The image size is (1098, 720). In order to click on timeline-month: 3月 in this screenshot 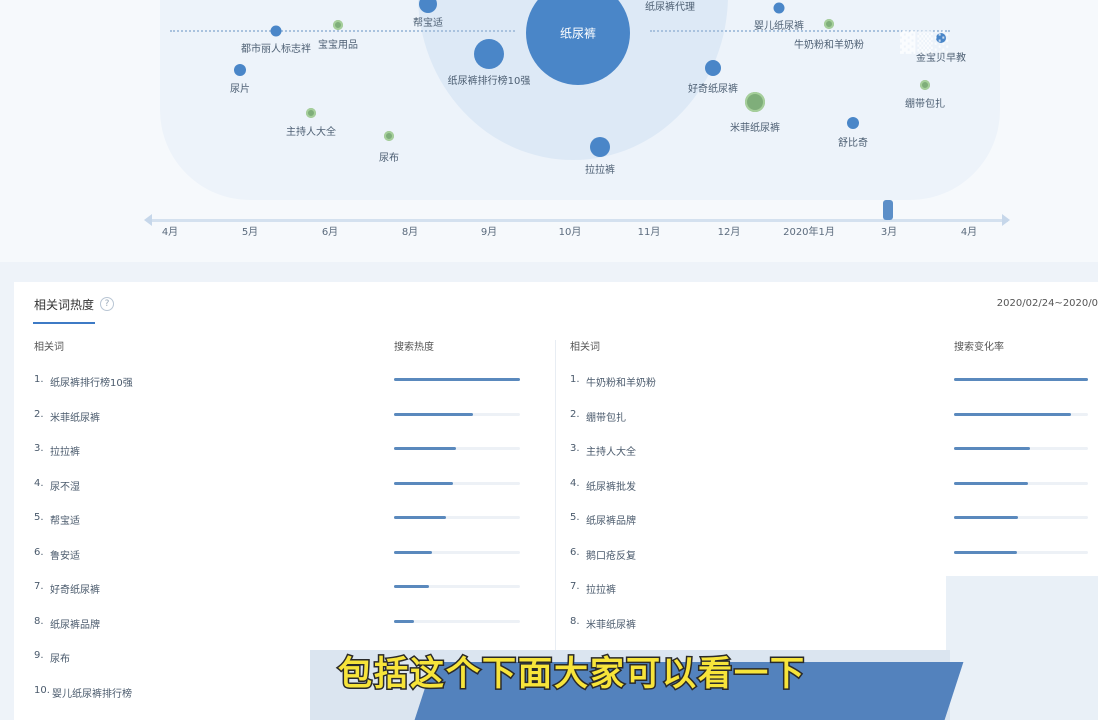, I will do `click(889, 230)`.